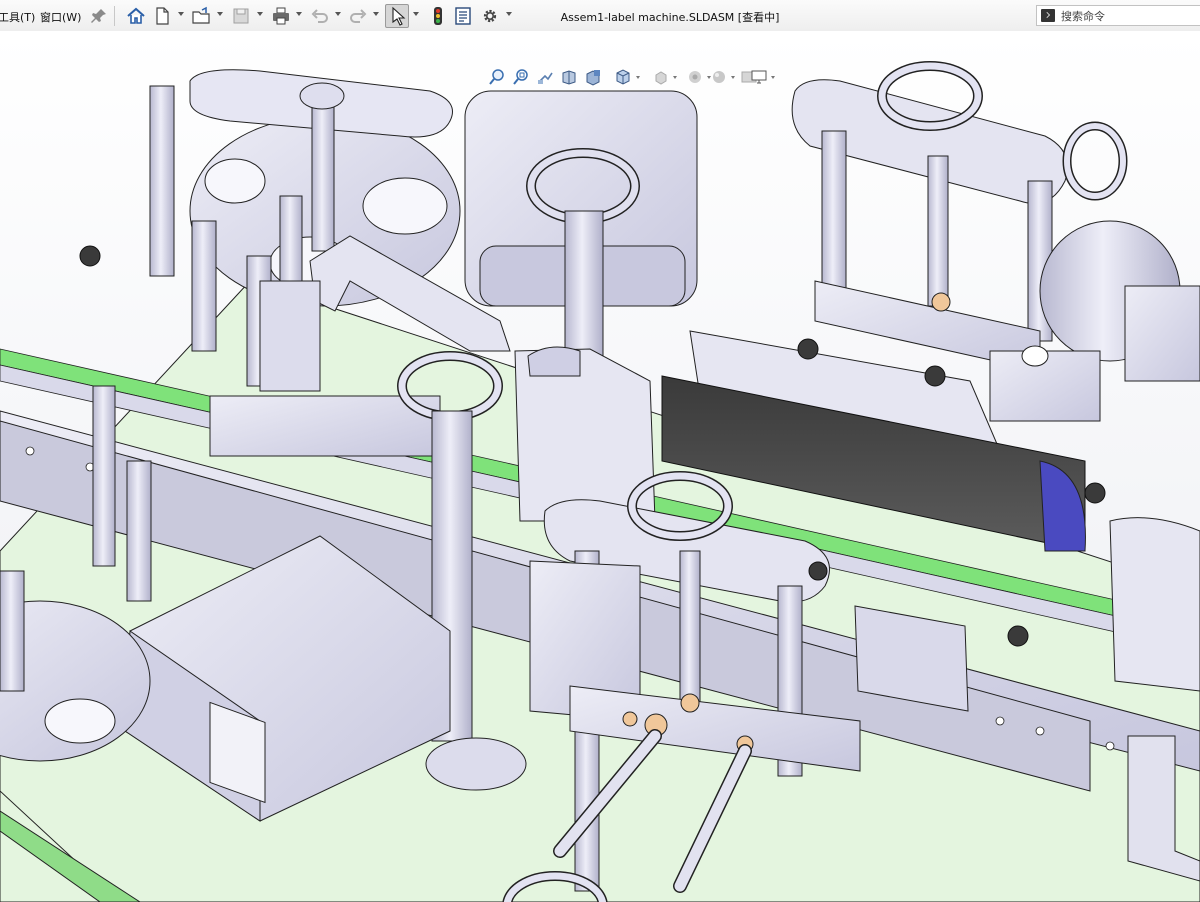  Describe the element at coordinates (1035, 356) in the screenshot. I see `gearbox-hole` at that location.